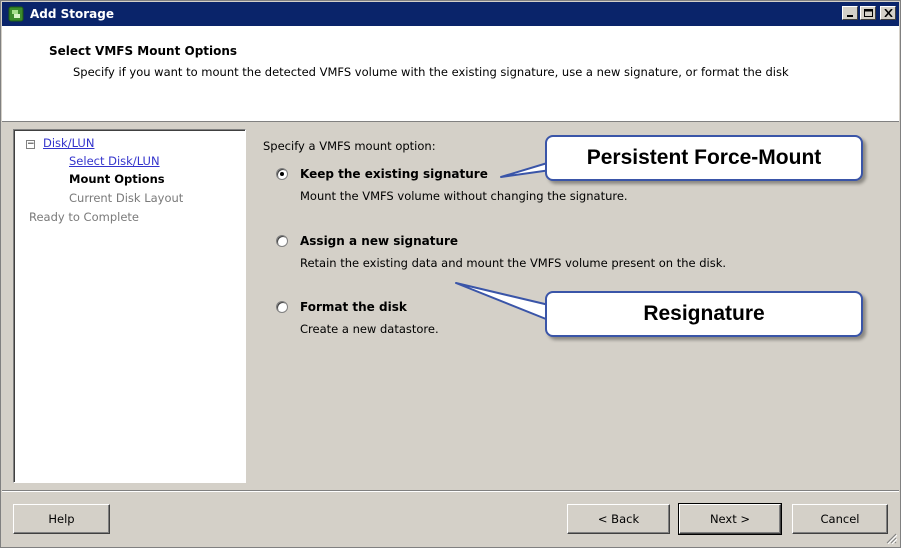 The image size is (901, 549). What do you see at coordinates (704, 158) in the screenshot?
I see `callout-persistent-force-mount: Persistent Force-Mount` at bounding box center [704, 158].